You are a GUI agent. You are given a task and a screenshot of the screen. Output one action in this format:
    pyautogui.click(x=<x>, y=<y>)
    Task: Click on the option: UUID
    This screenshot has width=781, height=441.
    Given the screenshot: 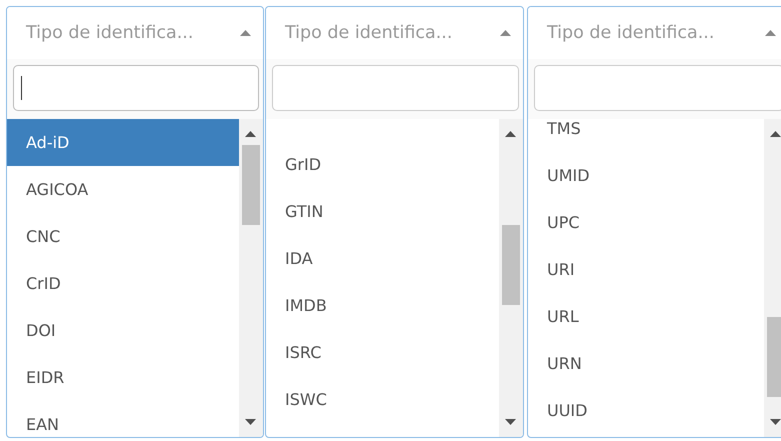 What is the action you would take?
    pyautogui.click(x=646, y=410)
    